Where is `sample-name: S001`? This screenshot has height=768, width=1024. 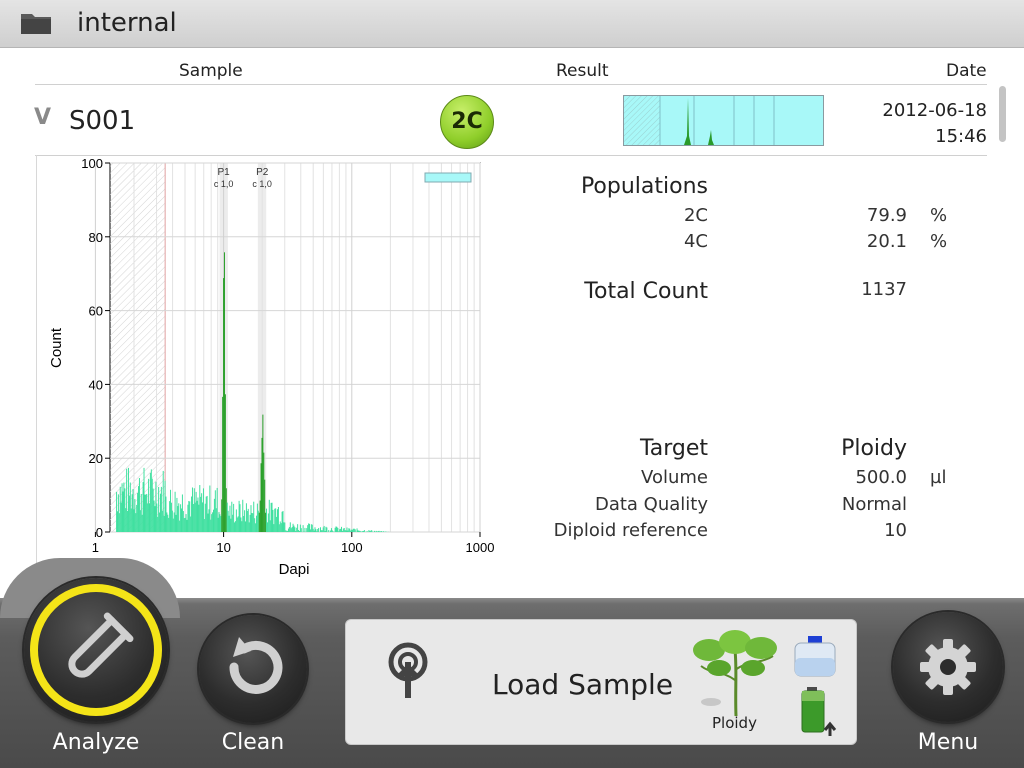
sample-name: S001 is located at coordinates (102, 121).